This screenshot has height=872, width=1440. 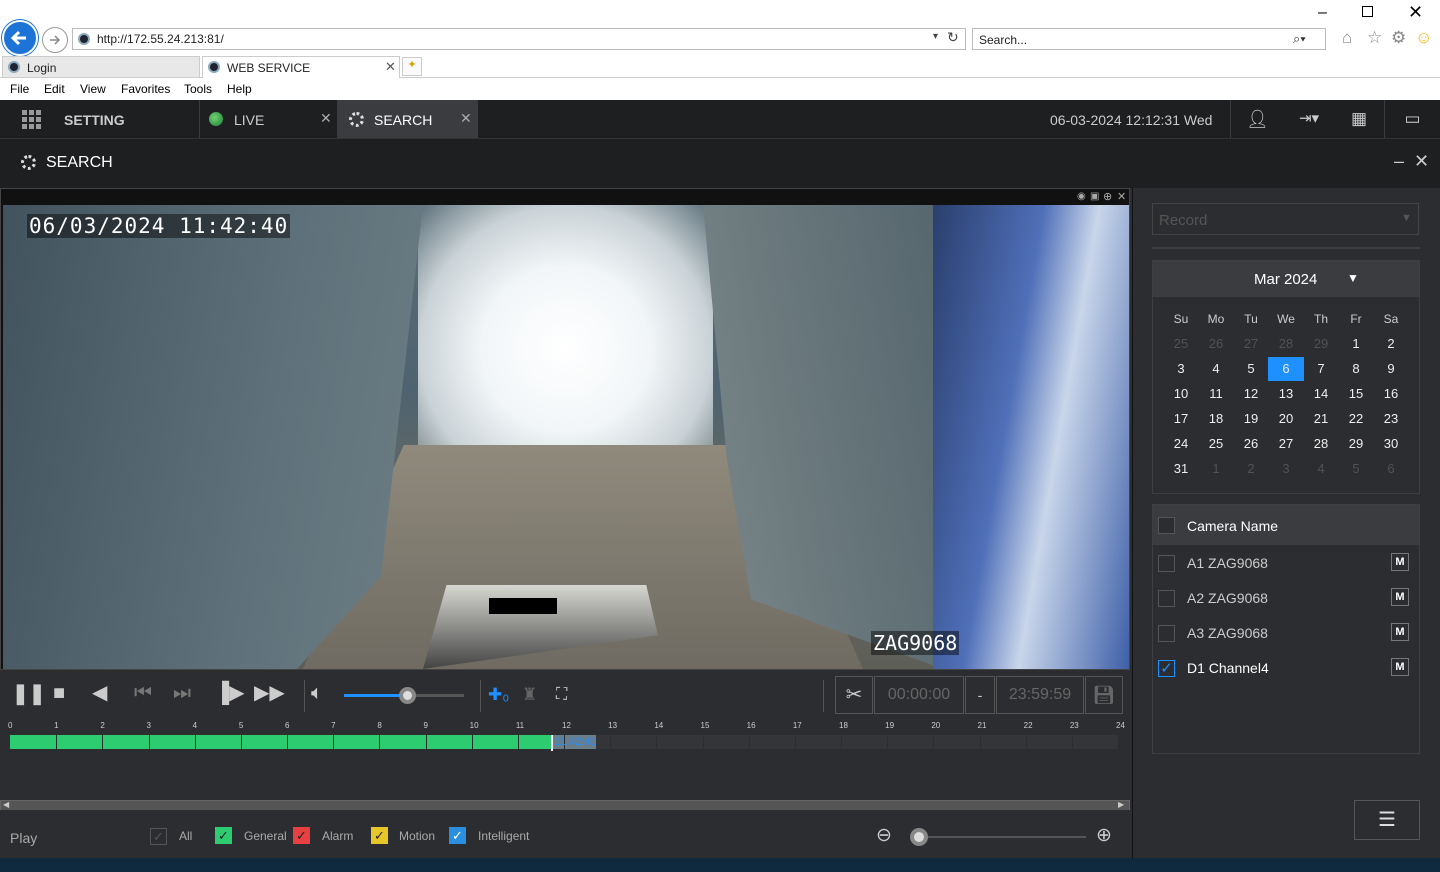 I want to click on month-dropdown-icon: ▼, so click(x=1353, y=278).